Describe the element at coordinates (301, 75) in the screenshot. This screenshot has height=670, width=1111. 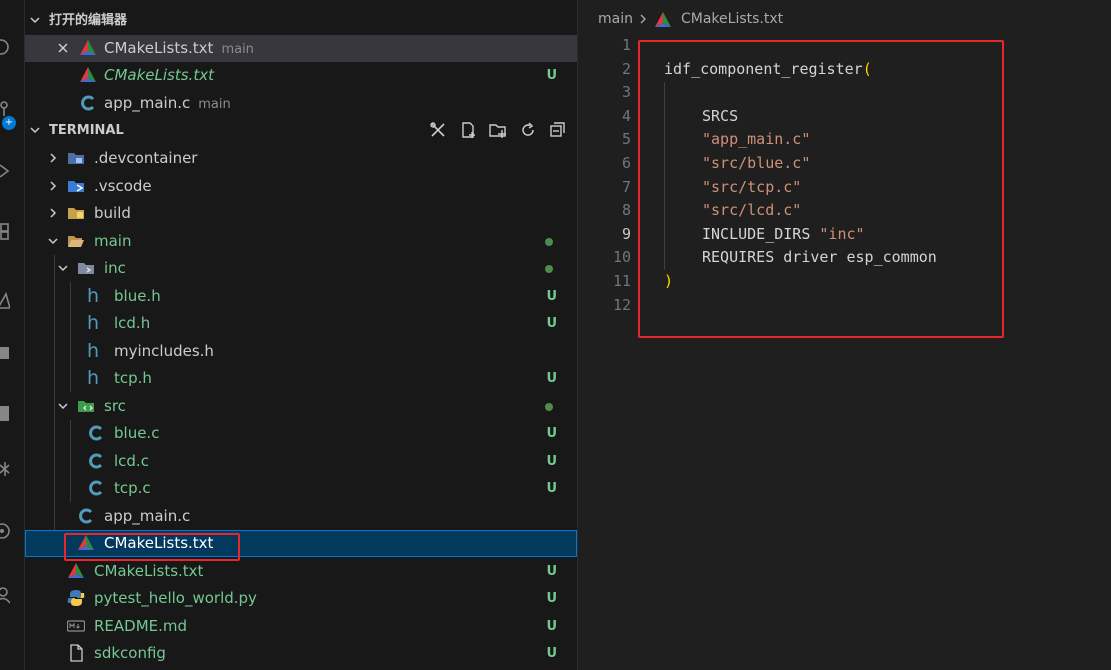
I see `open-editor-item: CMakeLists.txt U` at that location.